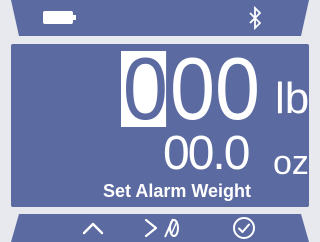 The image size is (320, 242). I want to click on up-button, so click(93, 228).